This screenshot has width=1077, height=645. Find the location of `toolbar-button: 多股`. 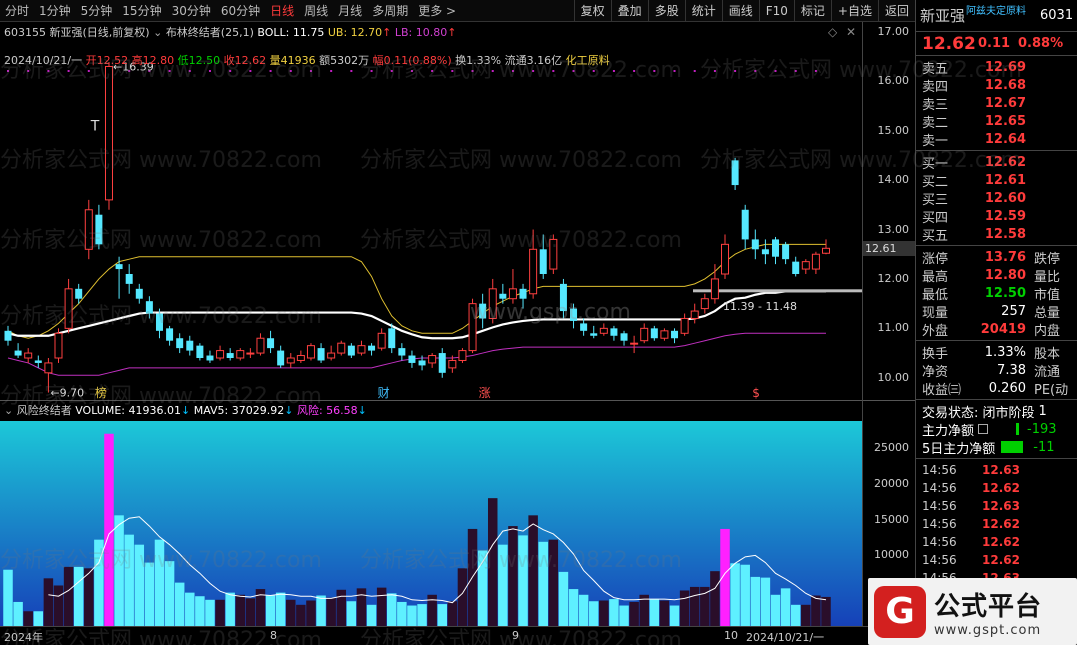

toolbar-button: 多股 is located at coordinates (666, 11).